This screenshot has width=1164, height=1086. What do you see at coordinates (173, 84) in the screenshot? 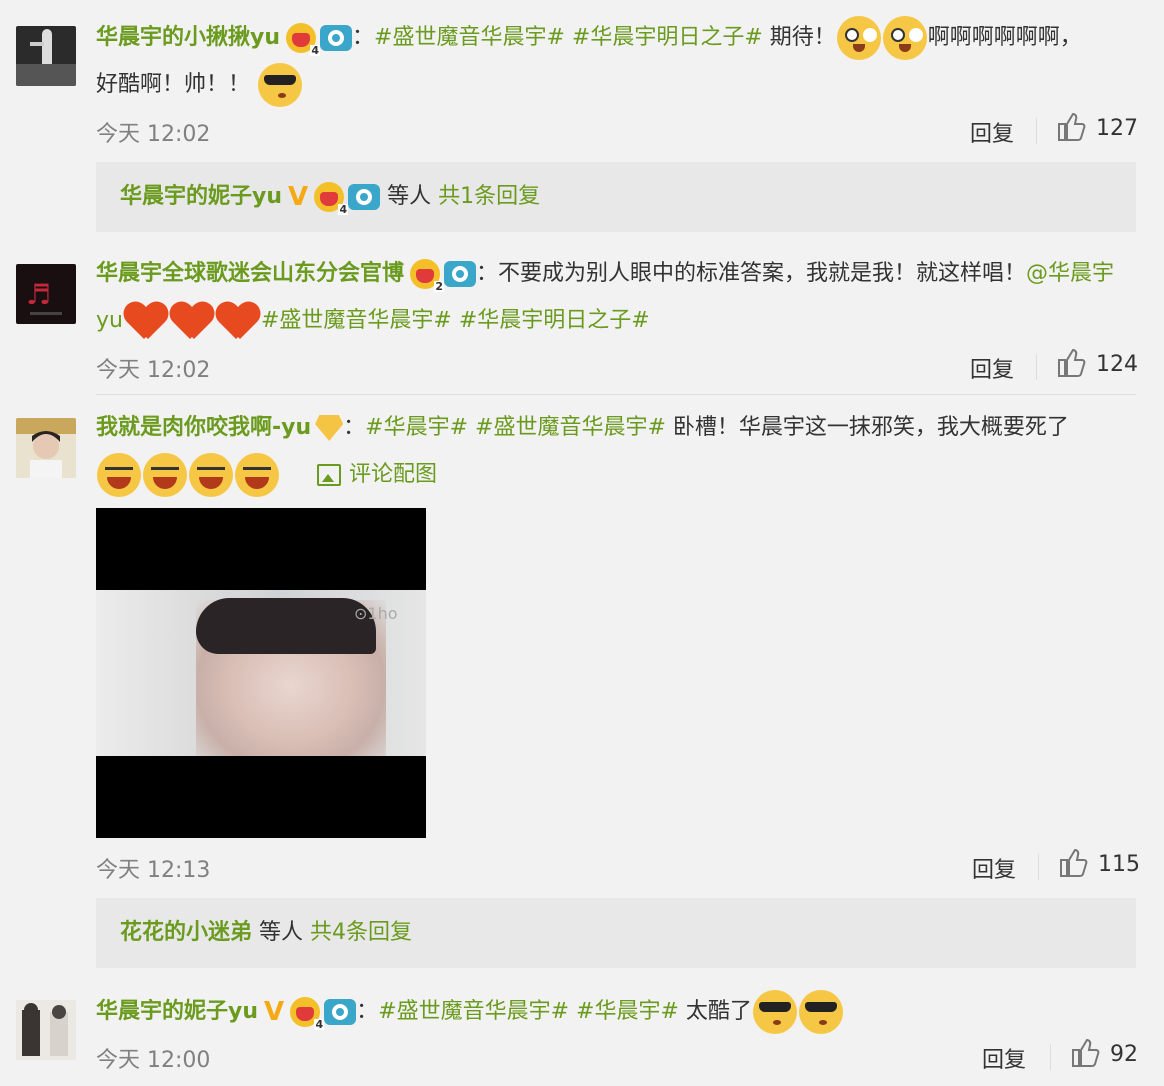
I see `comment-text: 好酷啊！帅！！` at bounding box center [173, 84].